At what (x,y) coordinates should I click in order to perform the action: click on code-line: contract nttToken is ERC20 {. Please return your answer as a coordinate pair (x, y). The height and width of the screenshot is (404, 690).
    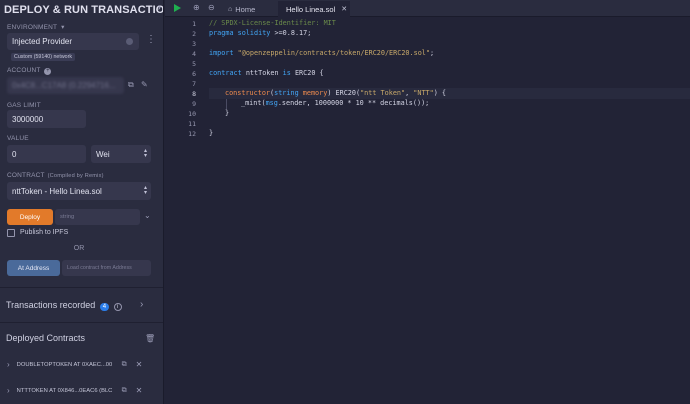
    Looking at the image, I should click on (266, 73).